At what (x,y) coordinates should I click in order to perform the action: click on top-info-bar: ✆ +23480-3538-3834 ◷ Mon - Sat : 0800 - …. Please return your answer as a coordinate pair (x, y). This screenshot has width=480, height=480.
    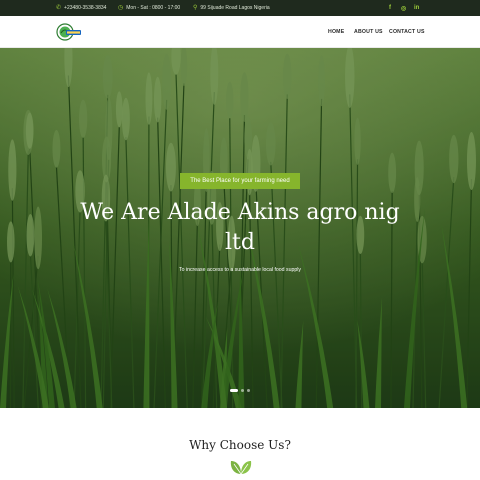
    Looking at the image, I should click on (240, 8).